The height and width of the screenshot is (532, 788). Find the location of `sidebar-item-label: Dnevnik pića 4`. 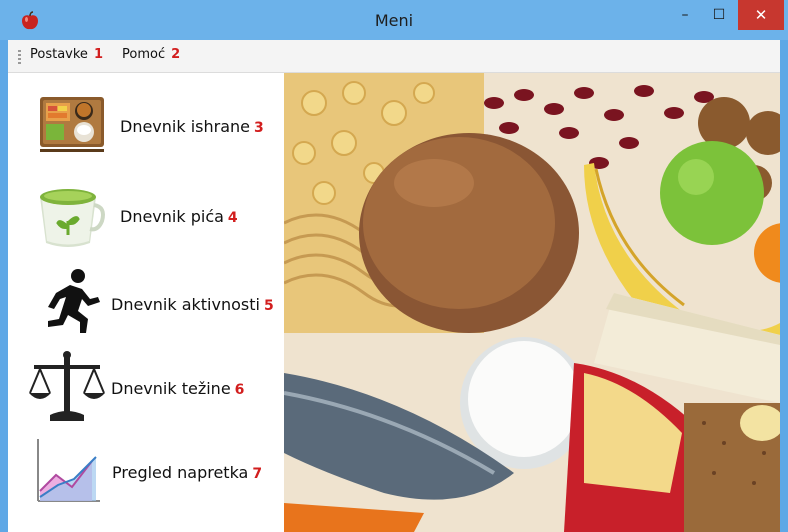

sidebar-item-label: Dnevnik pića 4 is located at coordinates (179, 216).